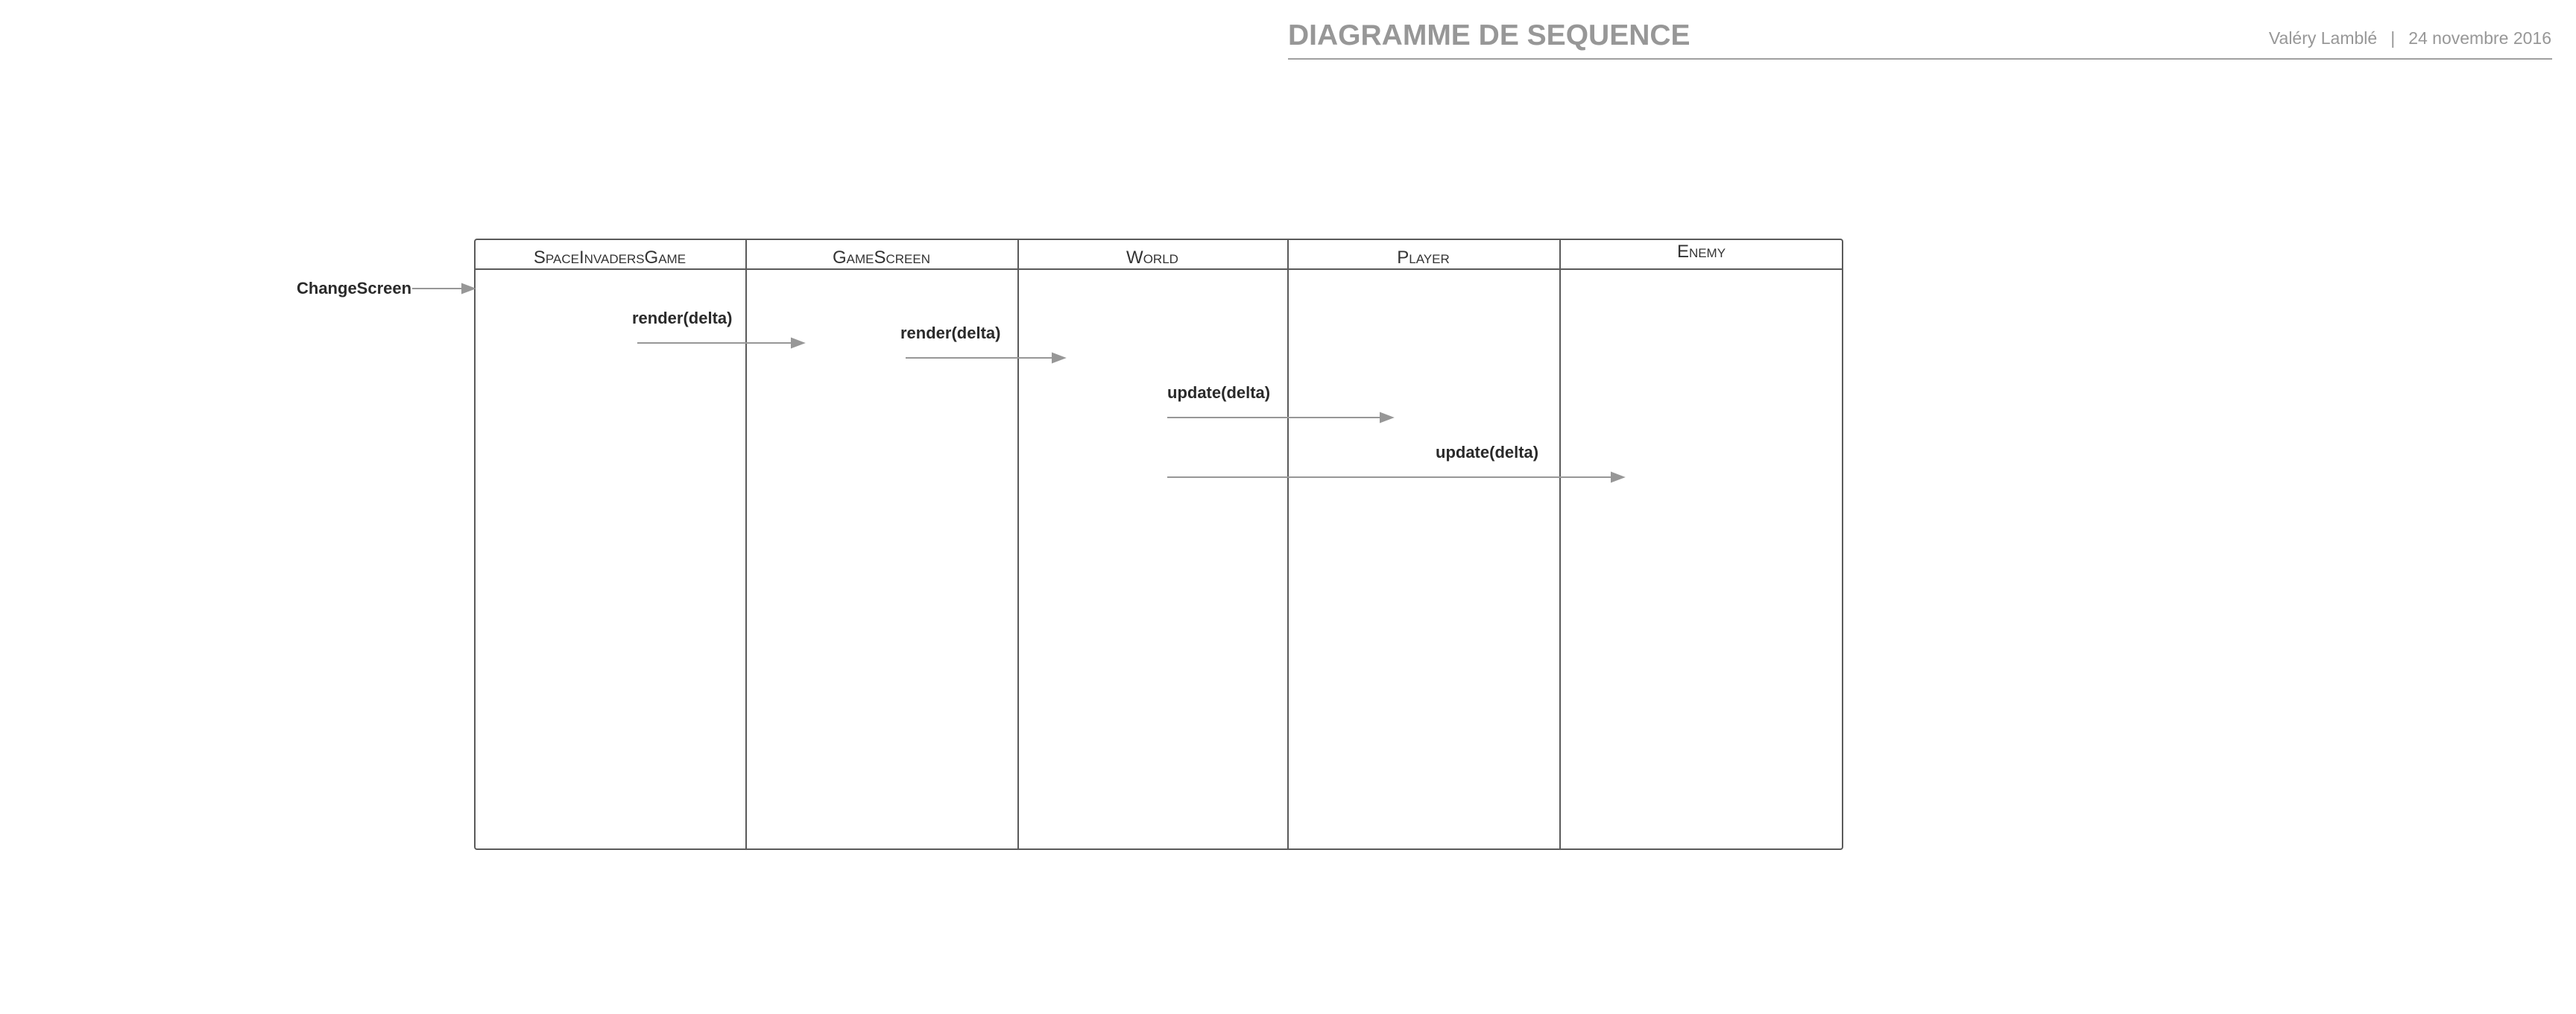  Describe the element at coordinates (1920, 59) in the screenshot. I see `header-divider` at that location.